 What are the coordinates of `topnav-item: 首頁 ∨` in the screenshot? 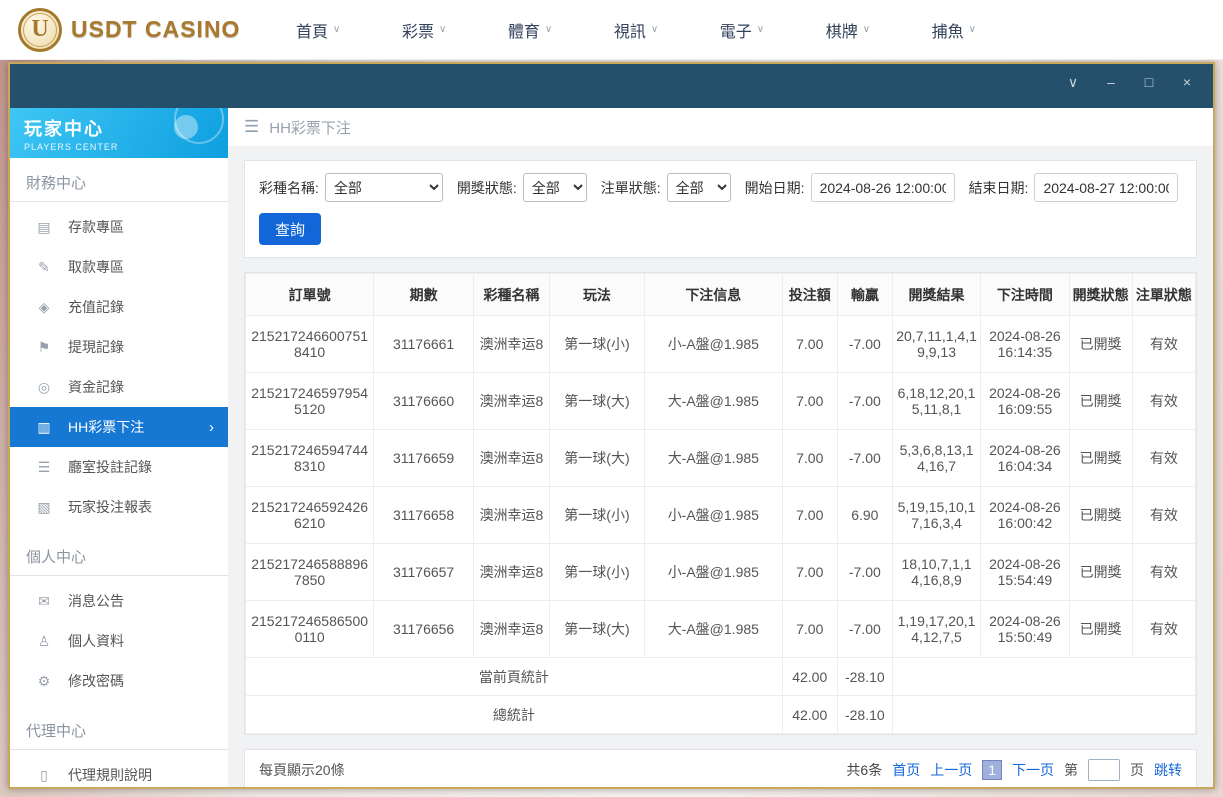 It's located at (318, 30).